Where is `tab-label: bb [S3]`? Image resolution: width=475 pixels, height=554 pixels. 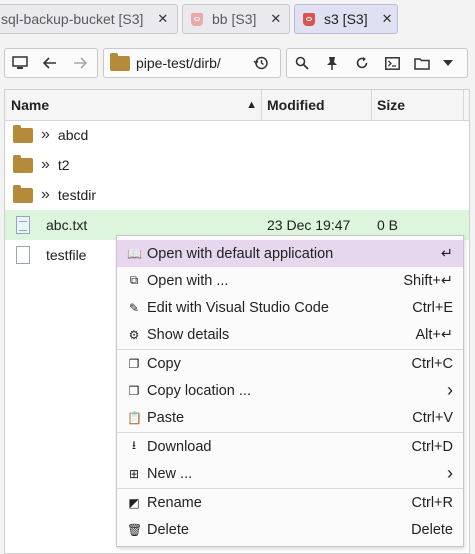 tab-label: bb [S3] is located at coordinates (234, 19).